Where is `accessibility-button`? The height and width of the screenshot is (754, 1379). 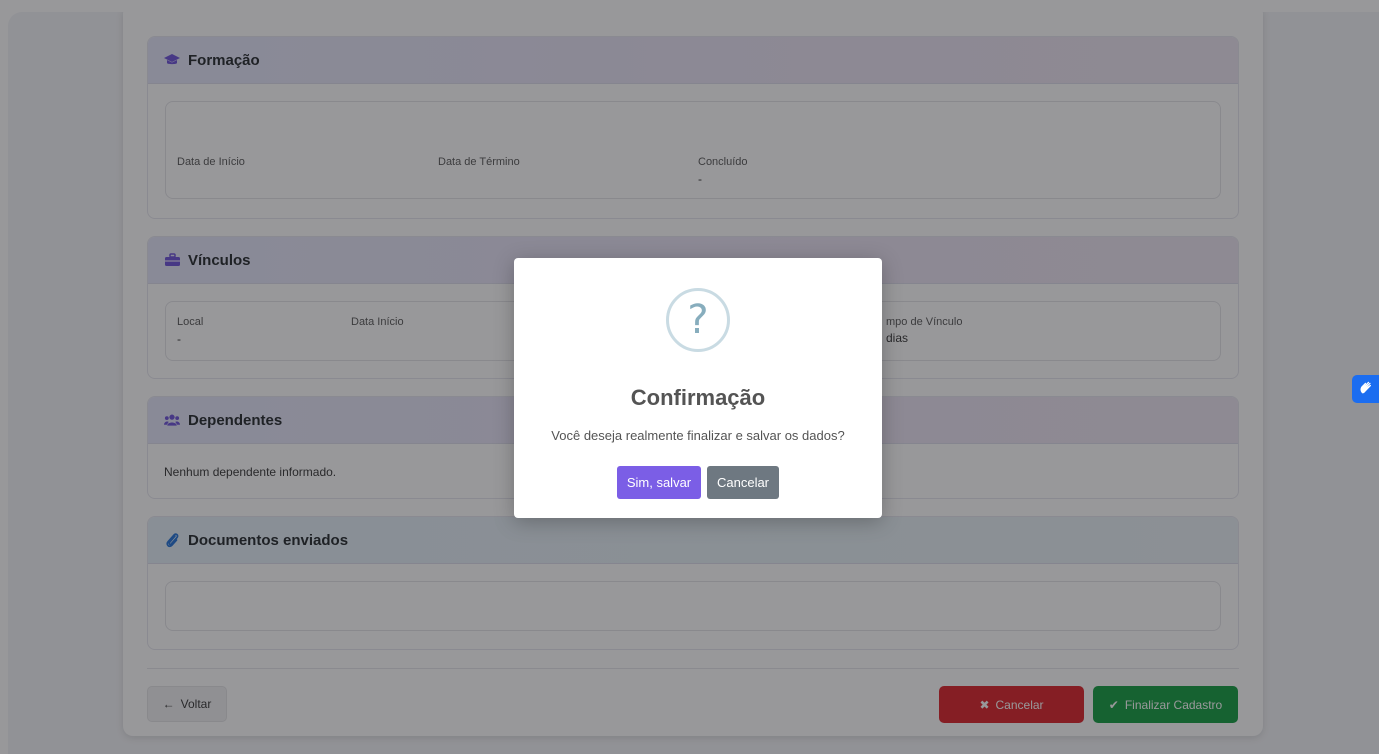
accessibility-button is located at coordinates (1365, 389).